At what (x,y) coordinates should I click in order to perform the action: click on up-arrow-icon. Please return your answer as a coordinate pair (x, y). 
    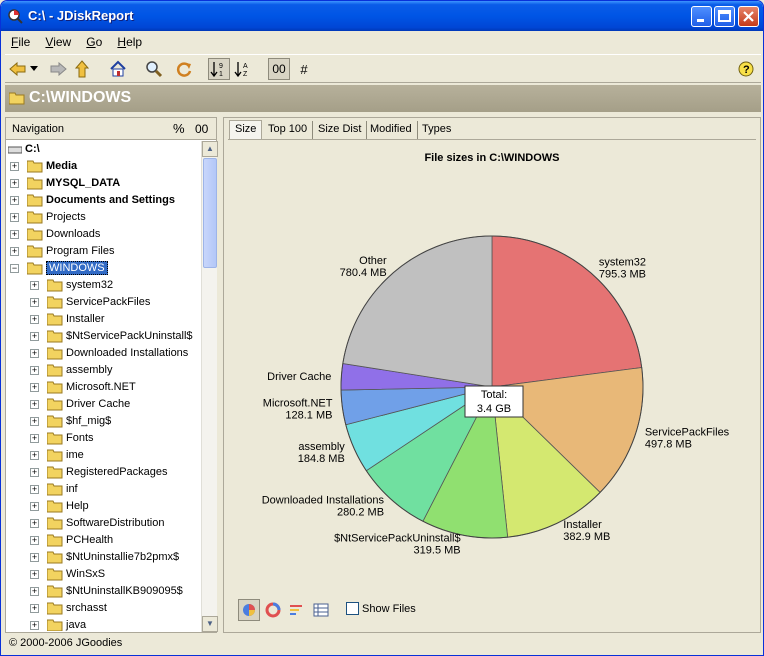
    Looking at the image, I should click on (82, 69).